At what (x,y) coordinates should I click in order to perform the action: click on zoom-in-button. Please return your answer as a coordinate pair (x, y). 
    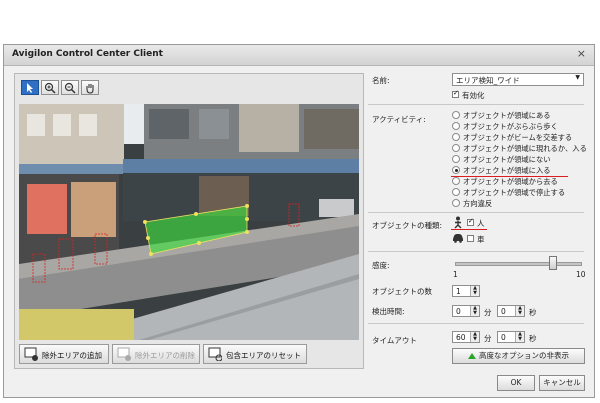
    Looking at the image, I should click on (50, 87).